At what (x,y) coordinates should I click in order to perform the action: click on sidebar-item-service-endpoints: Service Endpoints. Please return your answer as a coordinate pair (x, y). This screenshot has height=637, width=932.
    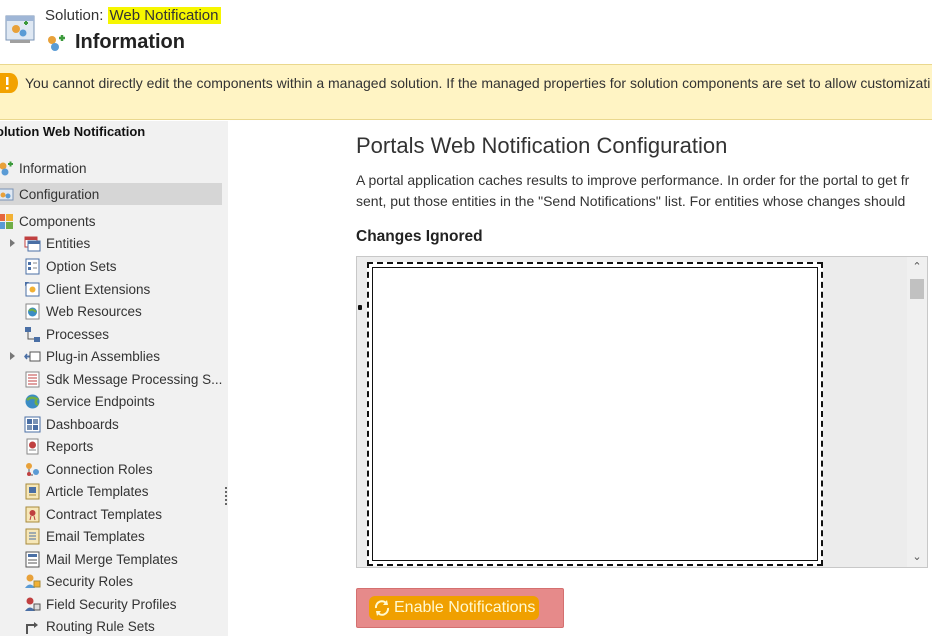
    Looking at the image, I should click on (89, 401).